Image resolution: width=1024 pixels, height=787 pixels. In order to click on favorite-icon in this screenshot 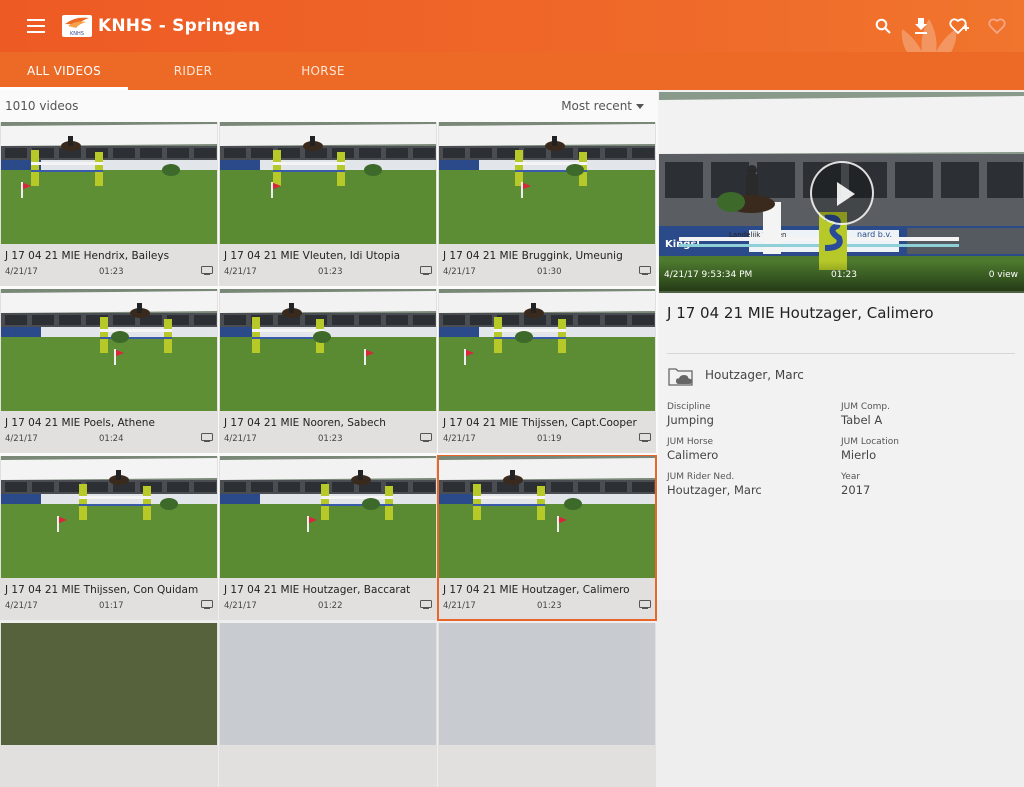, I will do `click(997, 26)`.